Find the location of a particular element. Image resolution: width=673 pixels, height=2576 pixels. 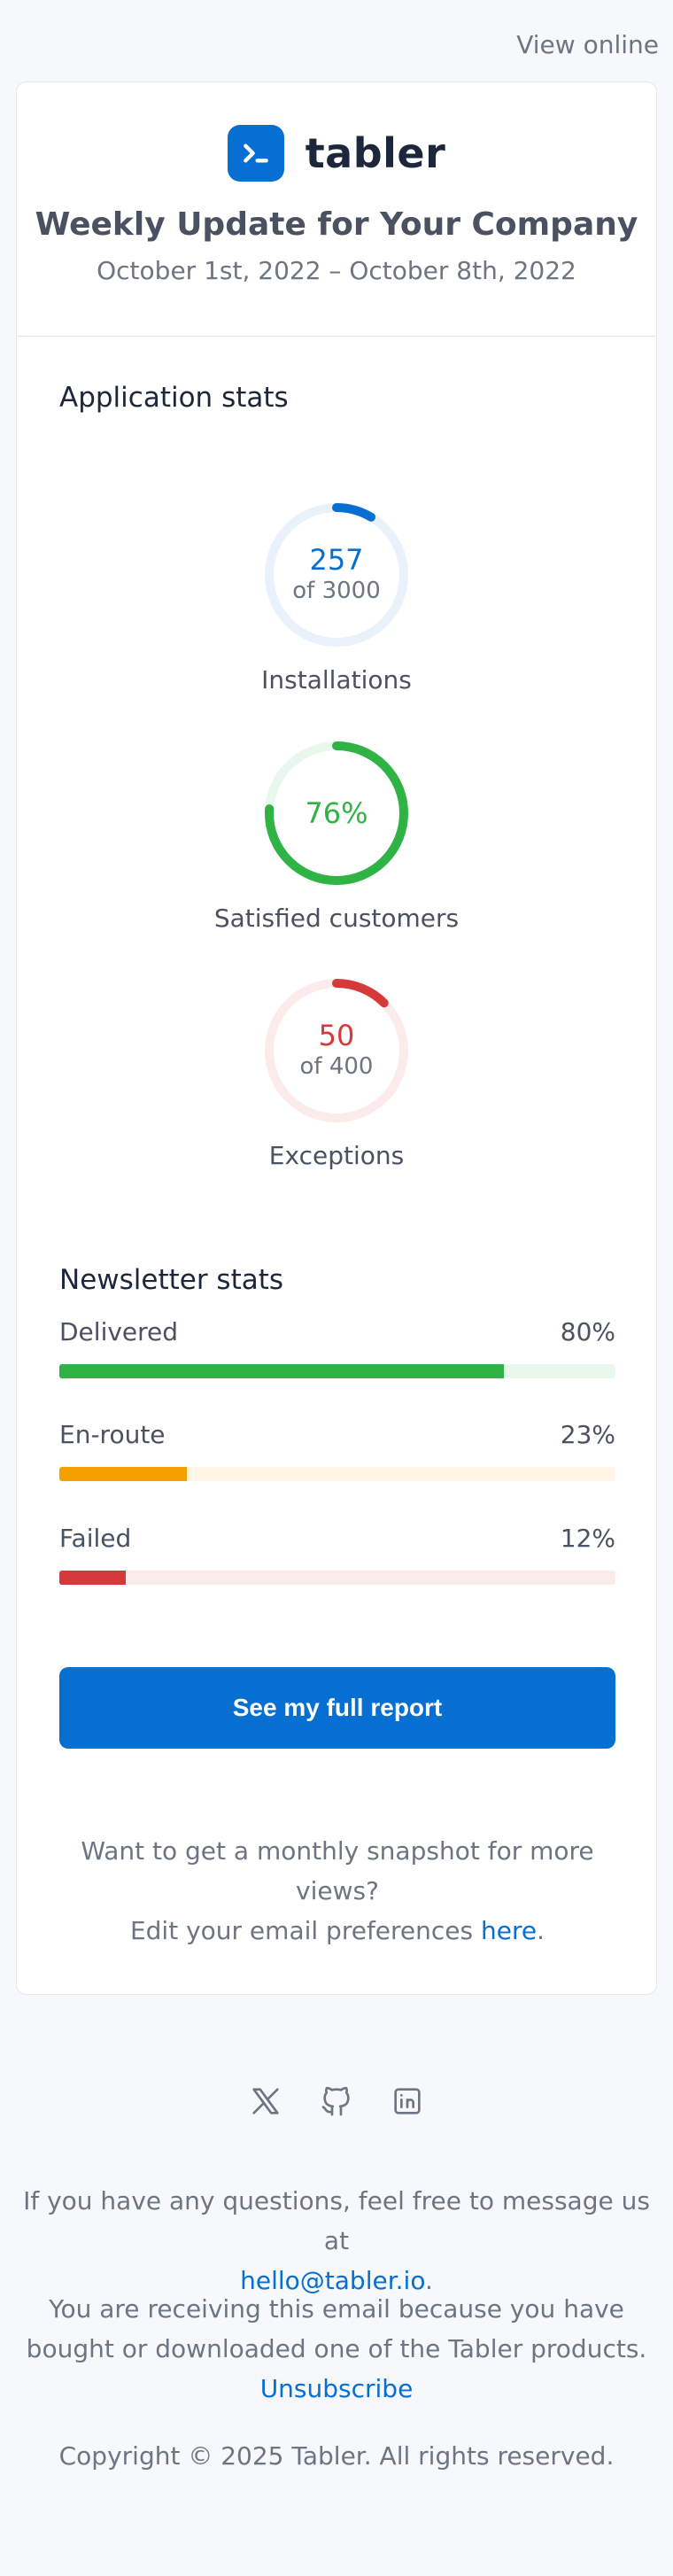

stat-exceptions: 50 of 400 Exceptions is located at coordinates (336, 1074).